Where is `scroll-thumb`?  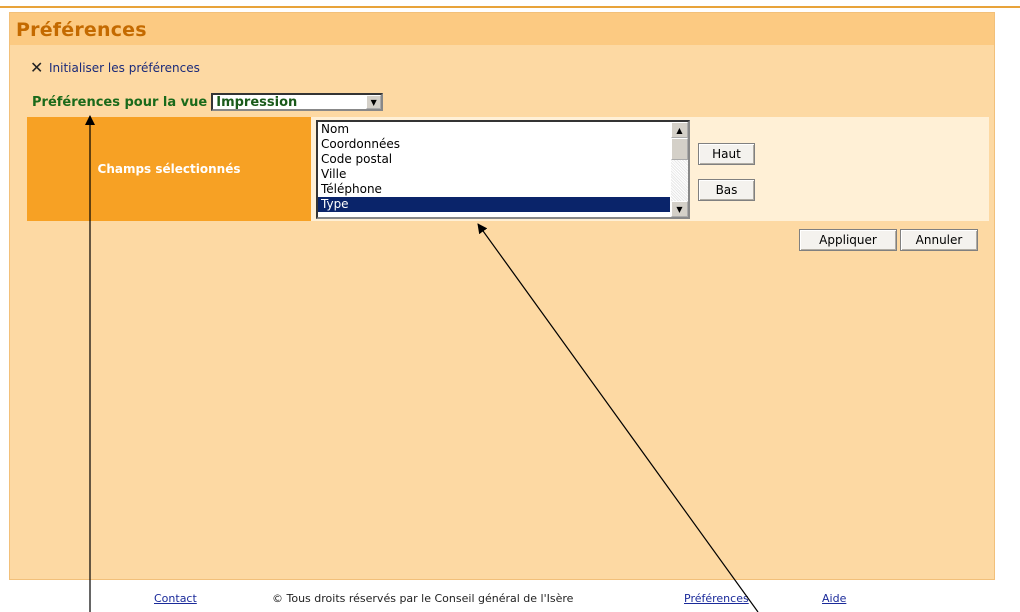 scroll-thumb is located at coordinates (679, 149).